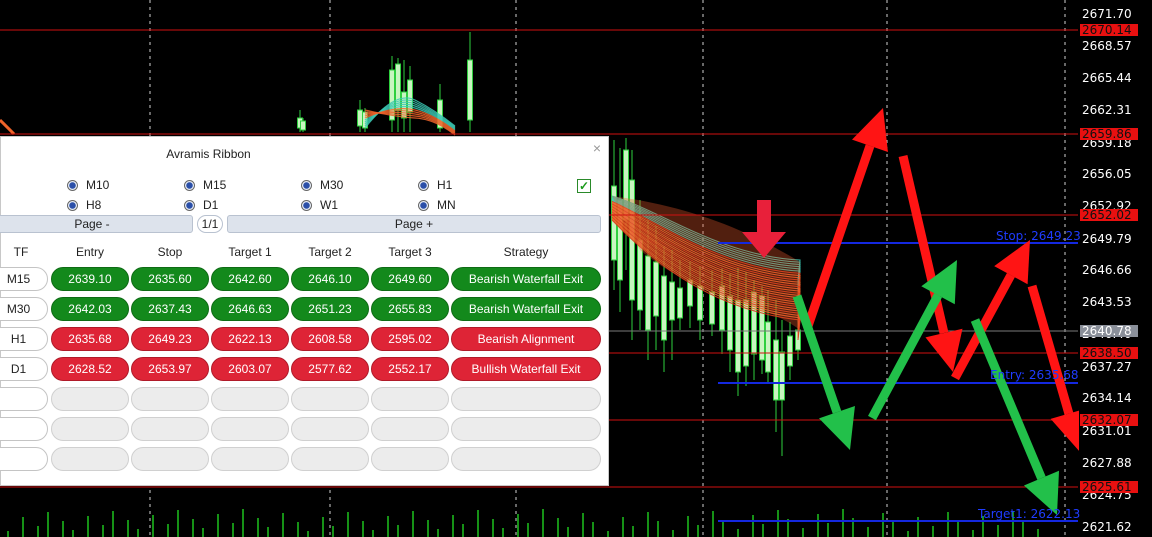  I want to click on close-icon: ×, so click(597, 148).